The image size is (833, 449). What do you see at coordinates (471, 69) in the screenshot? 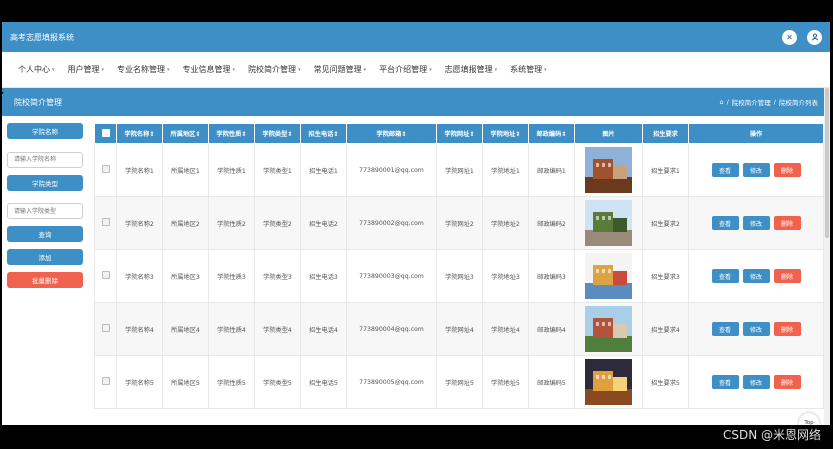
I see `nav-item: 志愿填报管理 ▾` at bounding box center [471, 69].